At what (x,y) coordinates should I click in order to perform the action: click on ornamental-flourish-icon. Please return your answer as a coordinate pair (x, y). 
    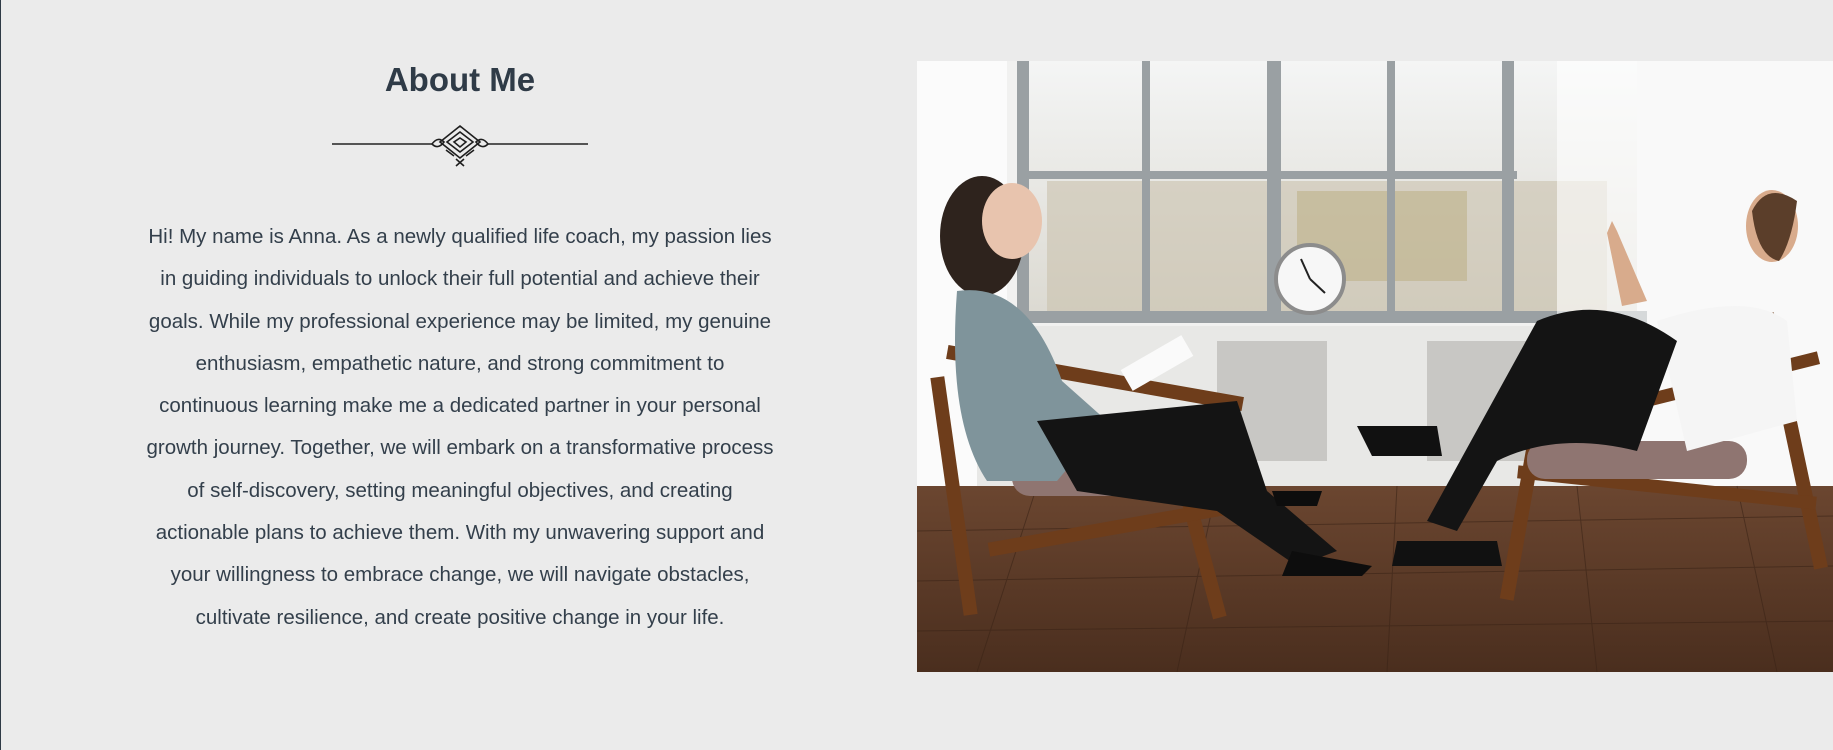
    Looking at the image, I should click on (460, 144).